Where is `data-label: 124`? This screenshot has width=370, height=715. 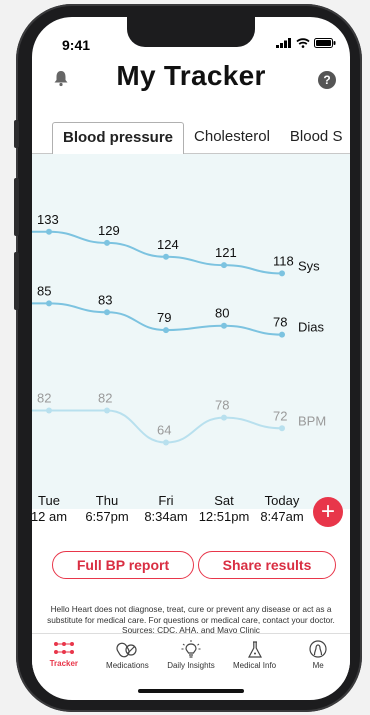
data-label: 124 is located at coordinates (168, 244).